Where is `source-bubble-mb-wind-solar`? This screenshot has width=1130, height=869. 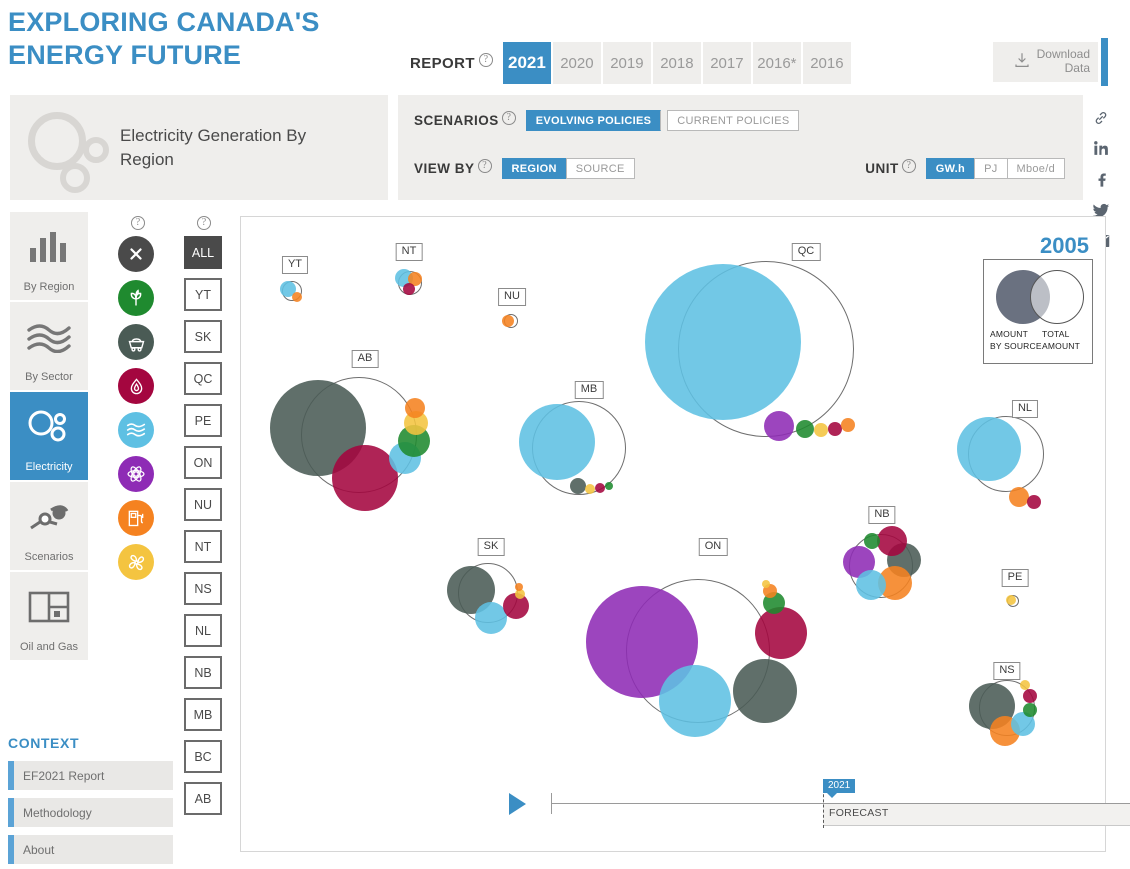
source-bubble-mb-wind-solar is located at coordinates (590, 489).